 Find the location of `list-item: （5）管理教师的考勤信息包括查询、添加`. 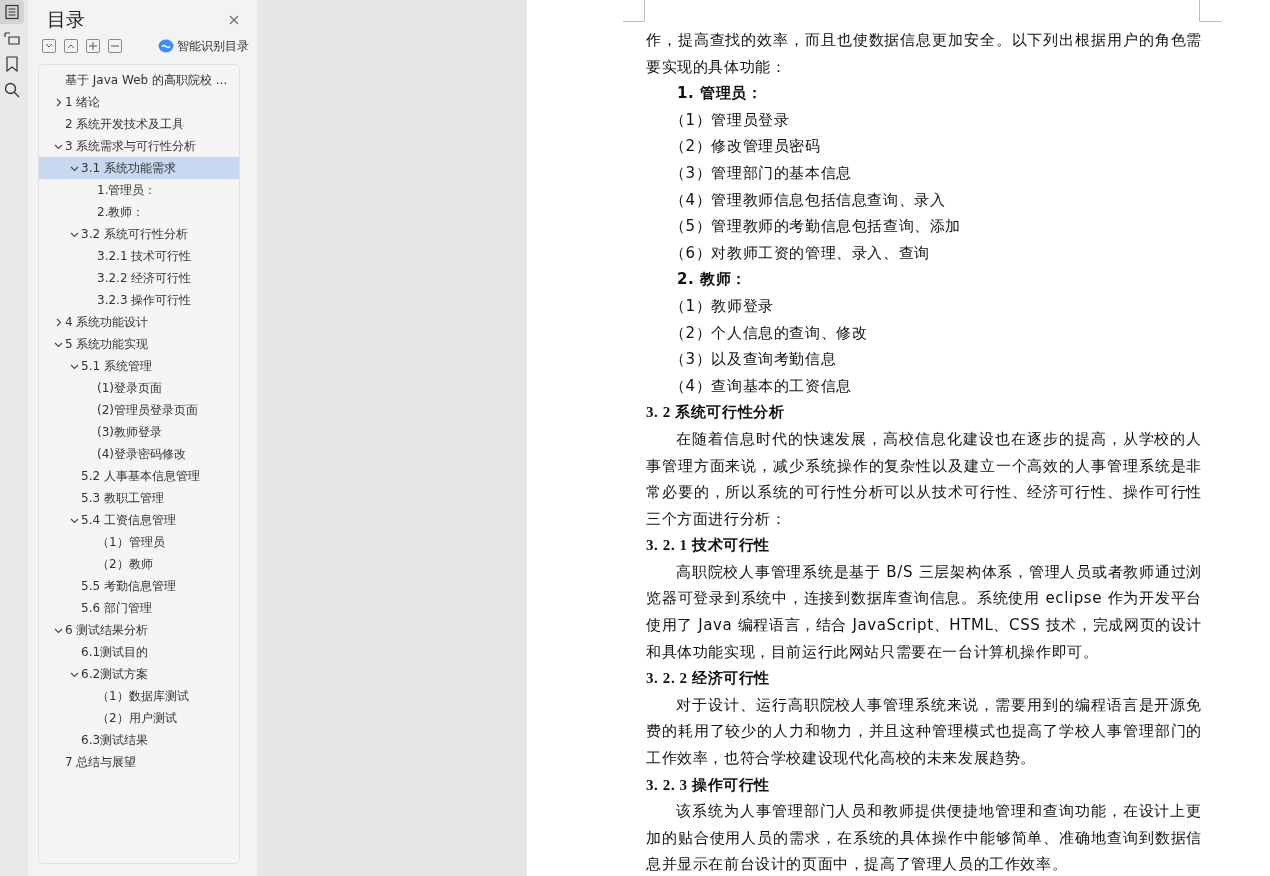

list-item: （5）管理教师的考勤信息包括查询、添加 is located at coordinates (815, 227).